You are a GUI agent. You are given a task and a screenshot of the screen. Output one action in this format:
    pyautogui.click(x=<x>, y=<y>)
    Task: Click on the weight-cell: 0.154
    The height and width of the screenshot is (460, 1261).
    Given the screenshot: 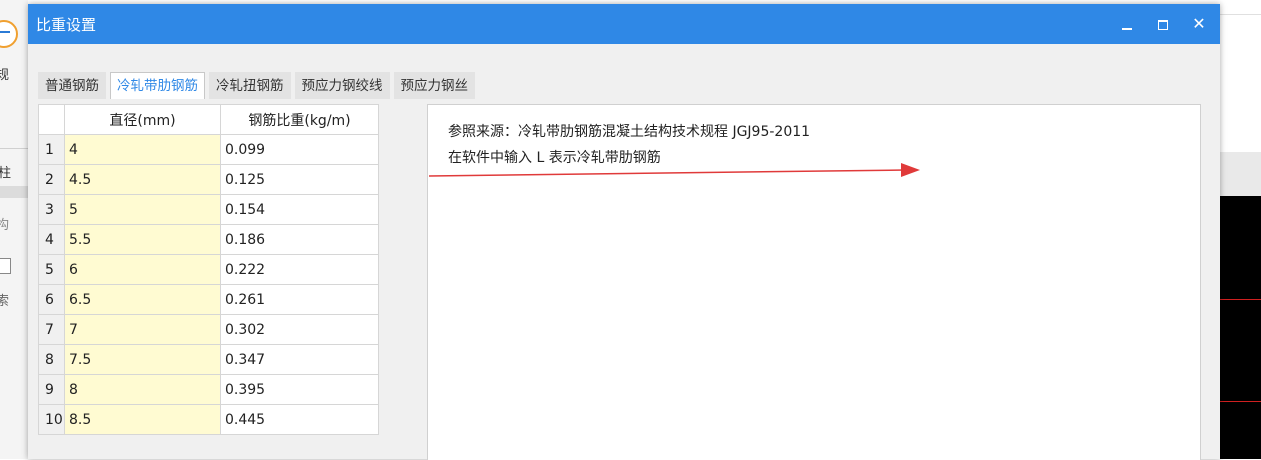 What is the action you would take?
    pyautogui.click(x=299, y=209)
    